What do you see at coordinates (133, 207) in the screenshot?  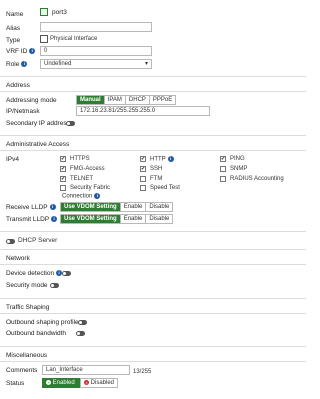 I see `receive-lldp-enable: Enable` at bounding box center [133, 207].